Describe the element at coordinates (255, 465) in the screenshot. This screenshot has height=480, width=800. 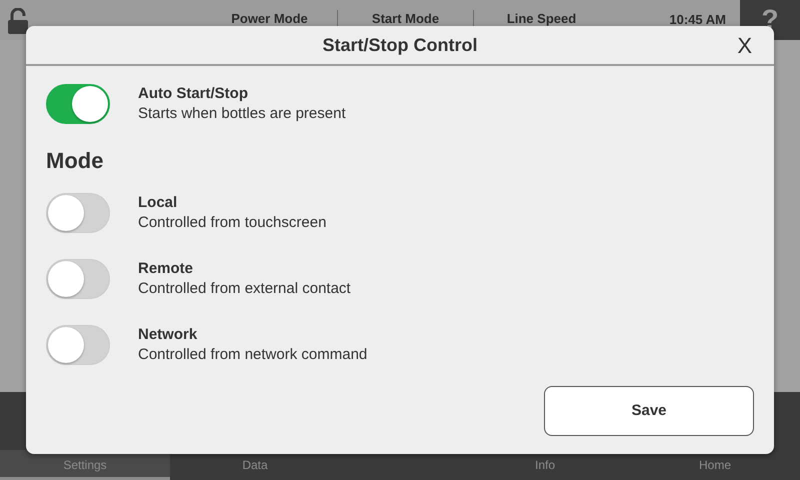
I see `nav-tab: Data` at that location.